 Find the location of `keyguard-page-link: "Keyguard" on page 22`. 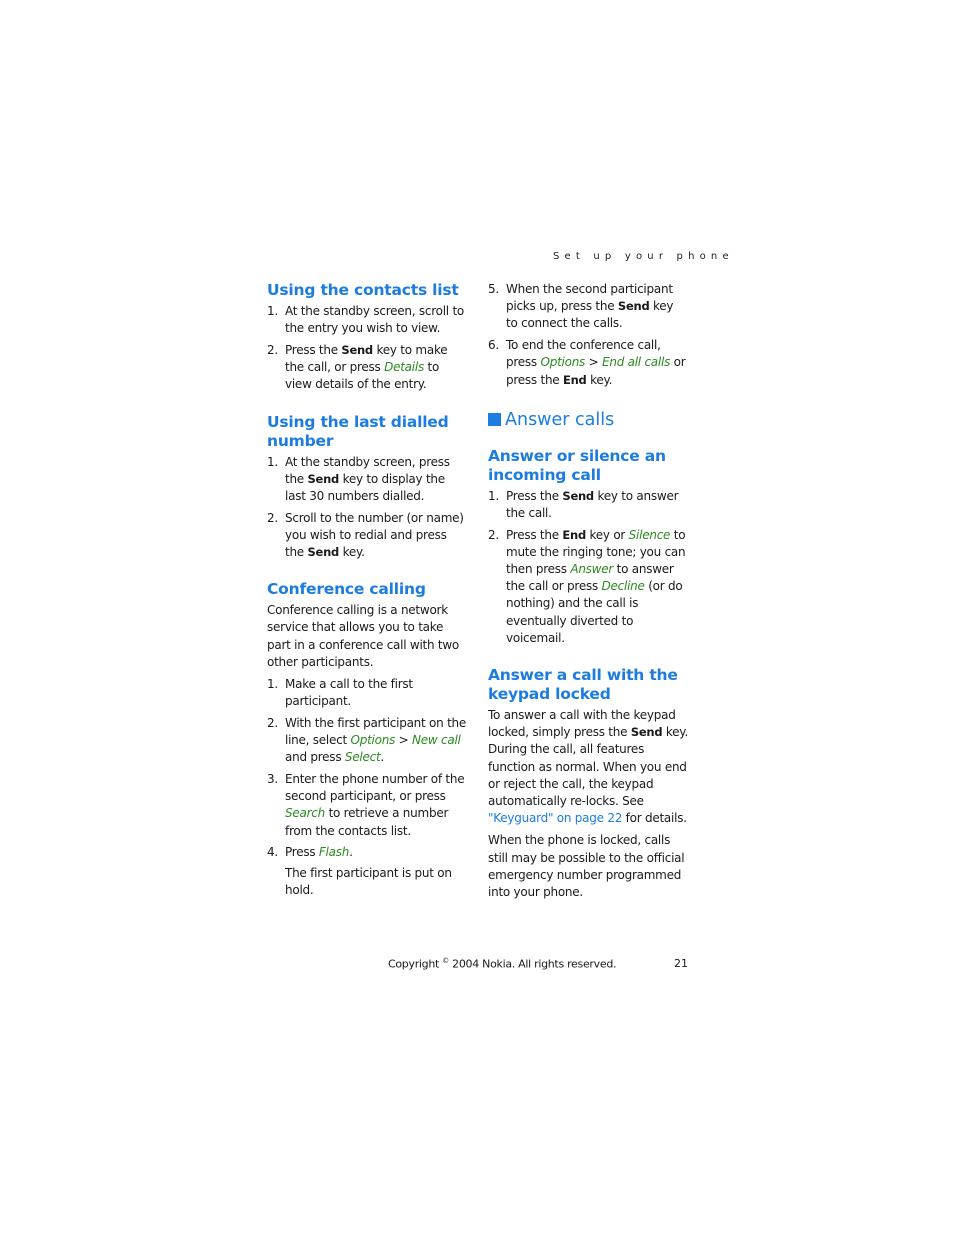

keyguard-page-link: "Keyguard" on page 22 is located at coordinates (555, 818).